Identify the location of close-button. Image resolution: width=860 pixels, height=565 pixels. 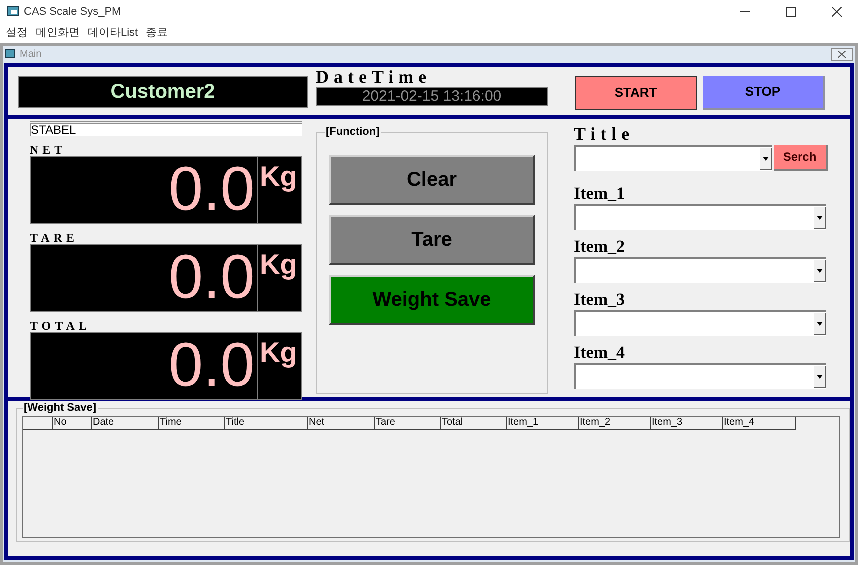
(842, 54).